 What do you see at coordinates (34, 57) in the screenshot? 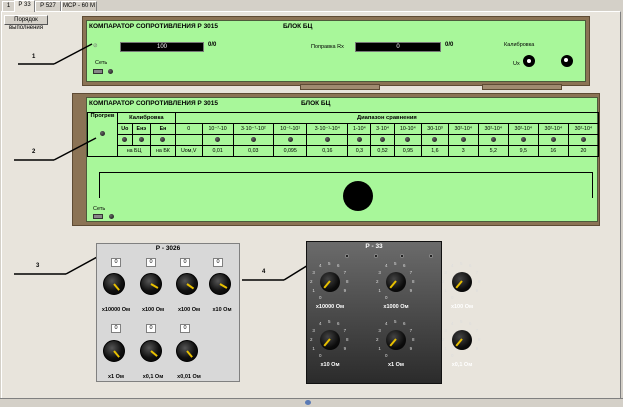
I see `diagram-label-1: 1` at bounding box center [34, 57].